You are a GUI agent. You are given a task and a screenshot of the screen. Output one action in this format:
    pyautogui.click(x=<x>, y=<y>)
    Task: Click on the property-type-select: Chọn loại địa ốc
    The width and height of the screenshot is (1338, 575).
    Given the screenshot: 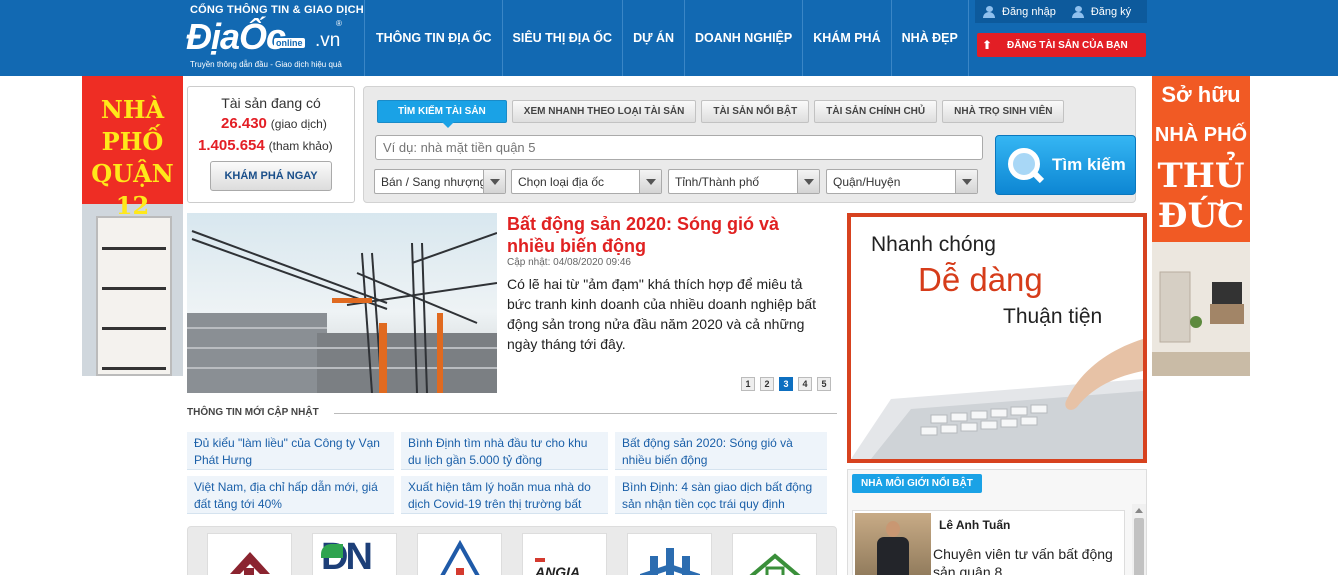 What is the action you would take?
    pyautogui.click(x=586, y=181)
    